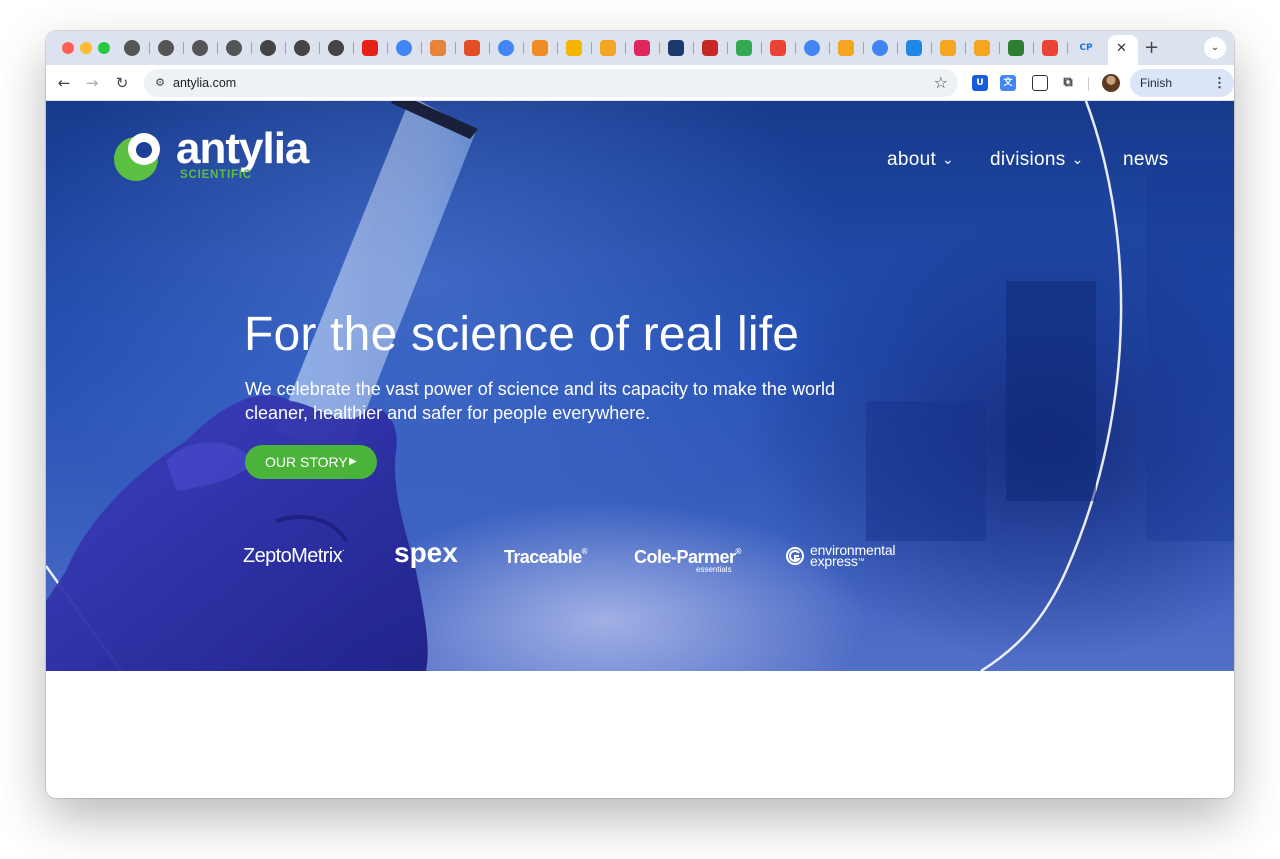  What do you see at coordinates (676, 48) in the screenshot?
I see `marketo-icon` at bounding box center [676, 48].